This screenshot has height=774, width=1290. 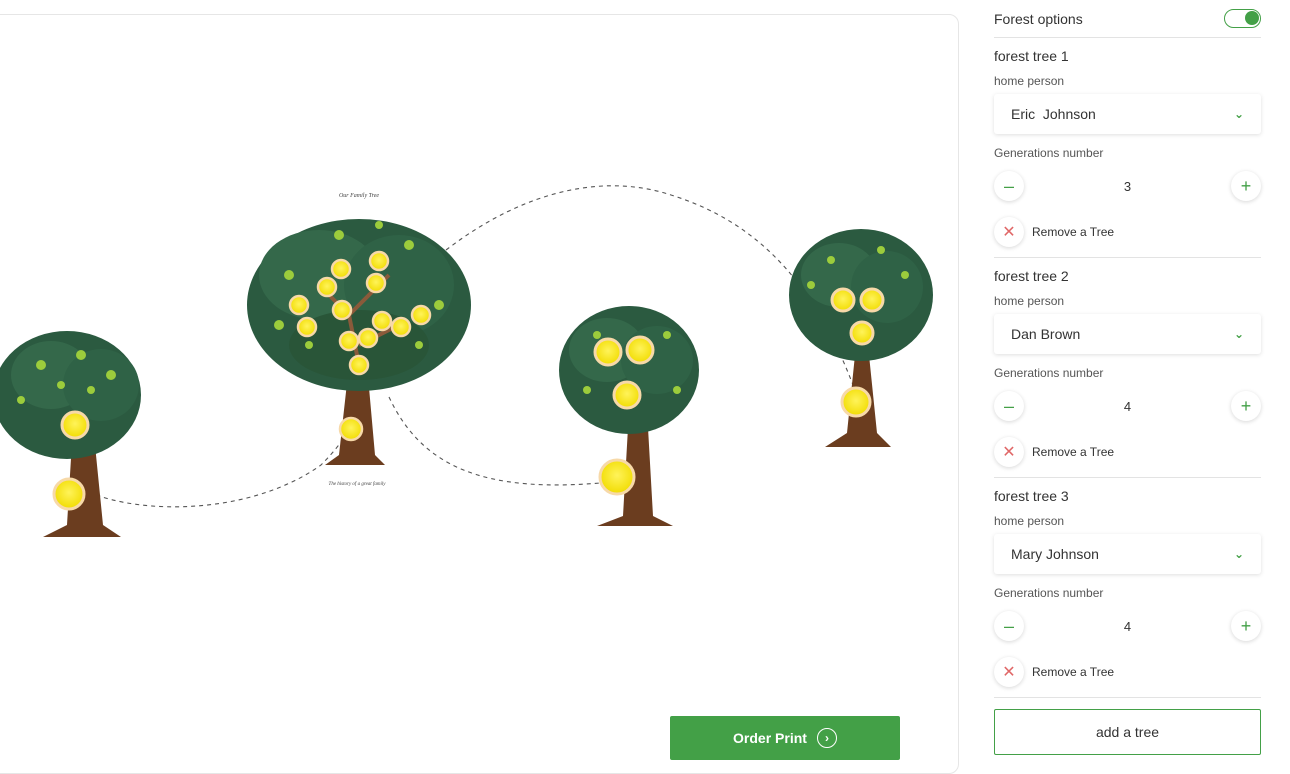 What do you see at coordinates (358, 484) in the screenshot?
I see `forest-subtitle: The history of a great family` at bounding box center [358, 484].